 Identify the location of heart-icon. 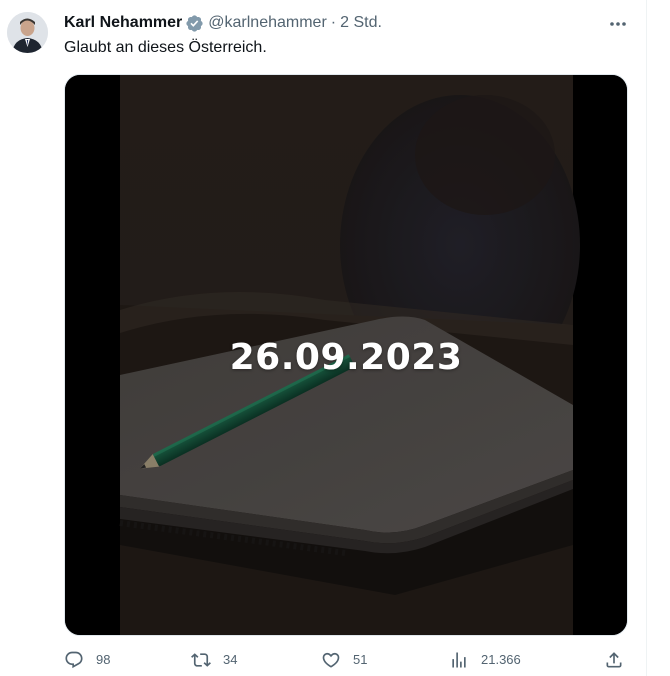
(331, 660).